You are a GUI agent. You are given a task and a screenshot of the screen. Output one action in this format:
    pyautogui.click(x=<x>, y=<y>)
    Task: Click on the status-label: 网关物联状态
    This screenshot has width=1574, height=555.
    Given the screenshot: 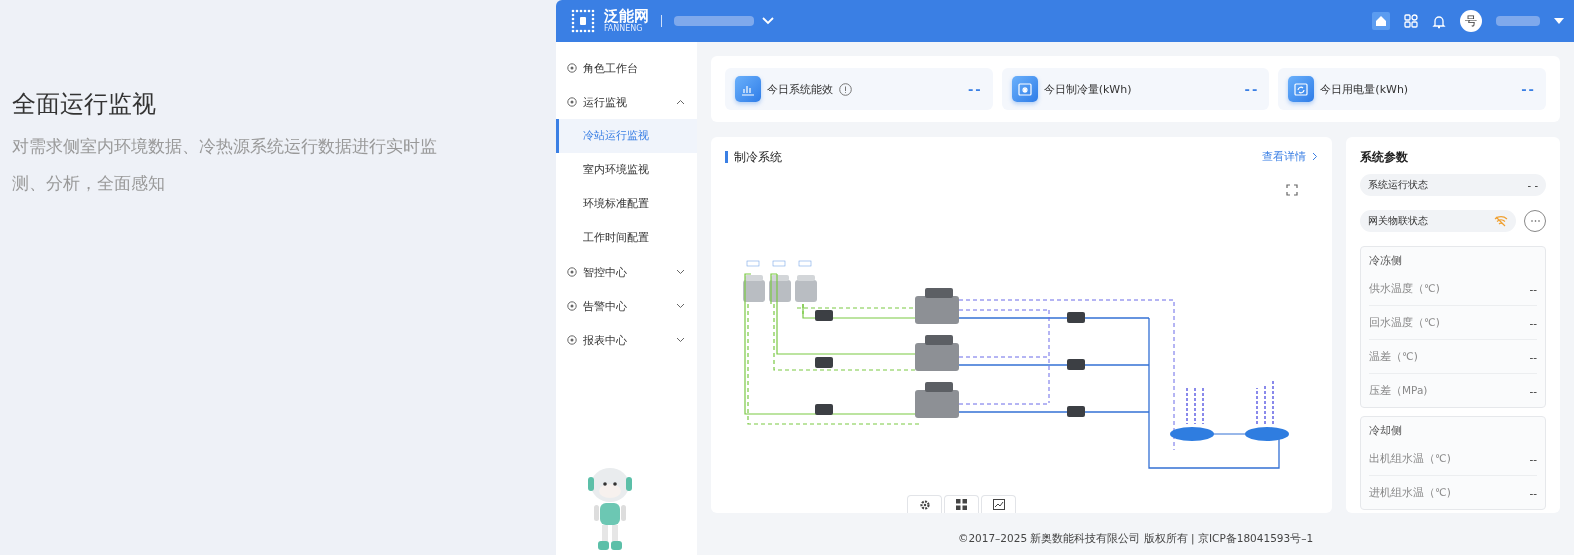 What is the action you would take?
    pyautogui.click(x=1398, y=221)
    